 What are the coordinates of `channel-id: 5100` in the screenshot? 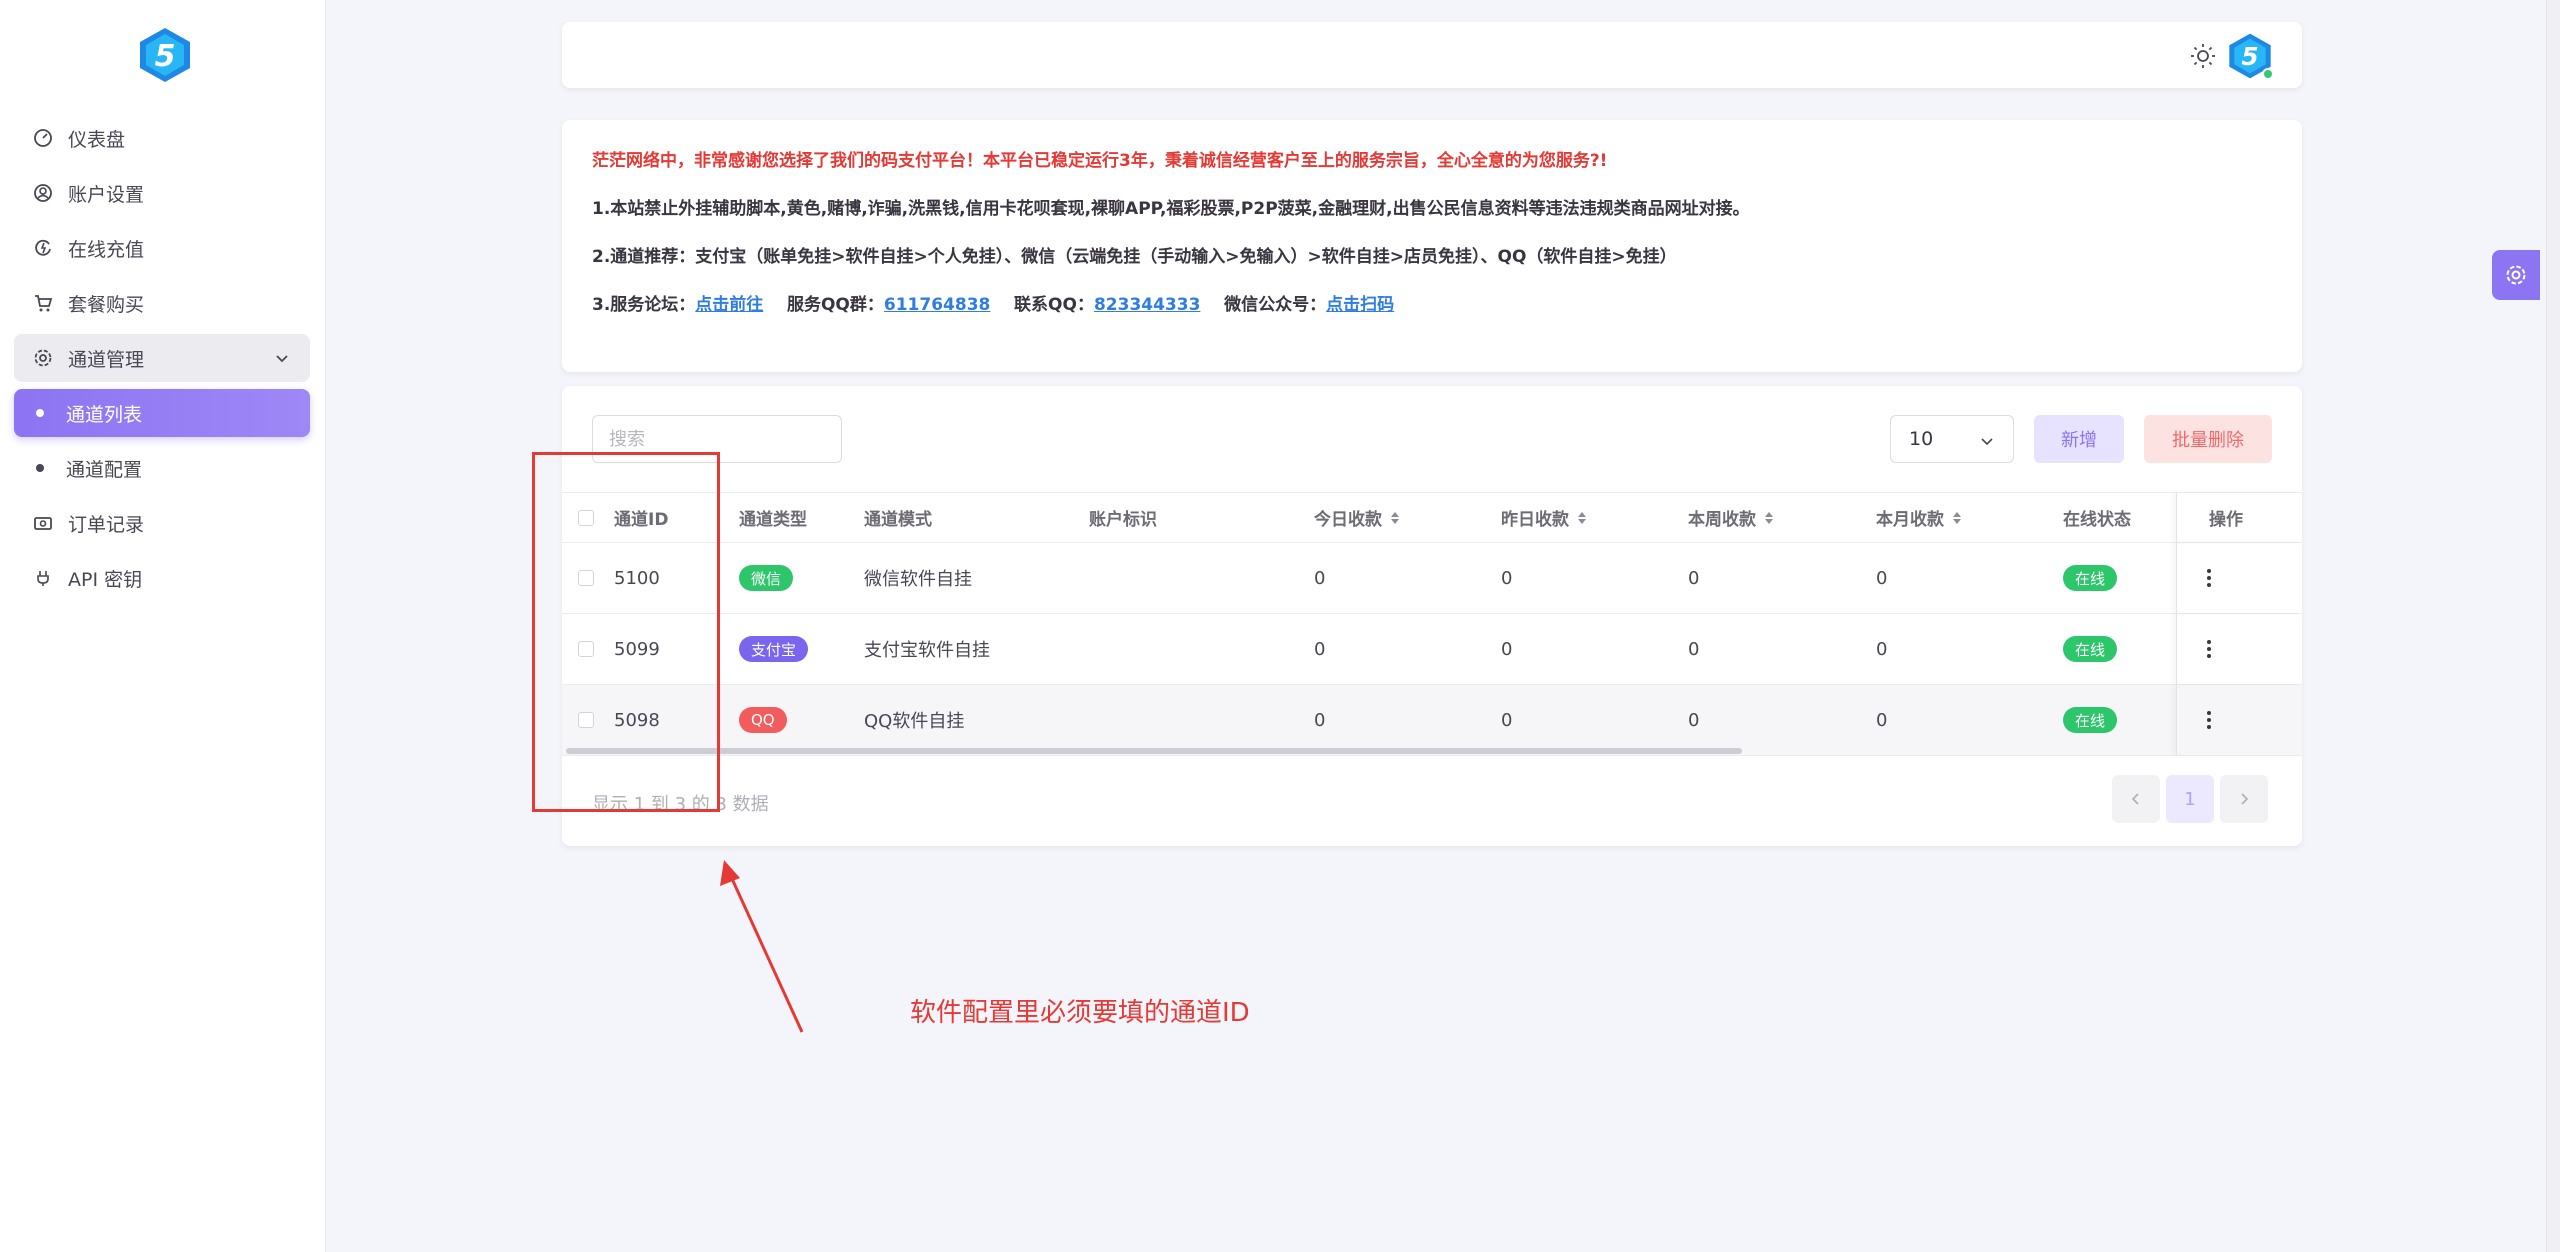 It's located at (637, 578).